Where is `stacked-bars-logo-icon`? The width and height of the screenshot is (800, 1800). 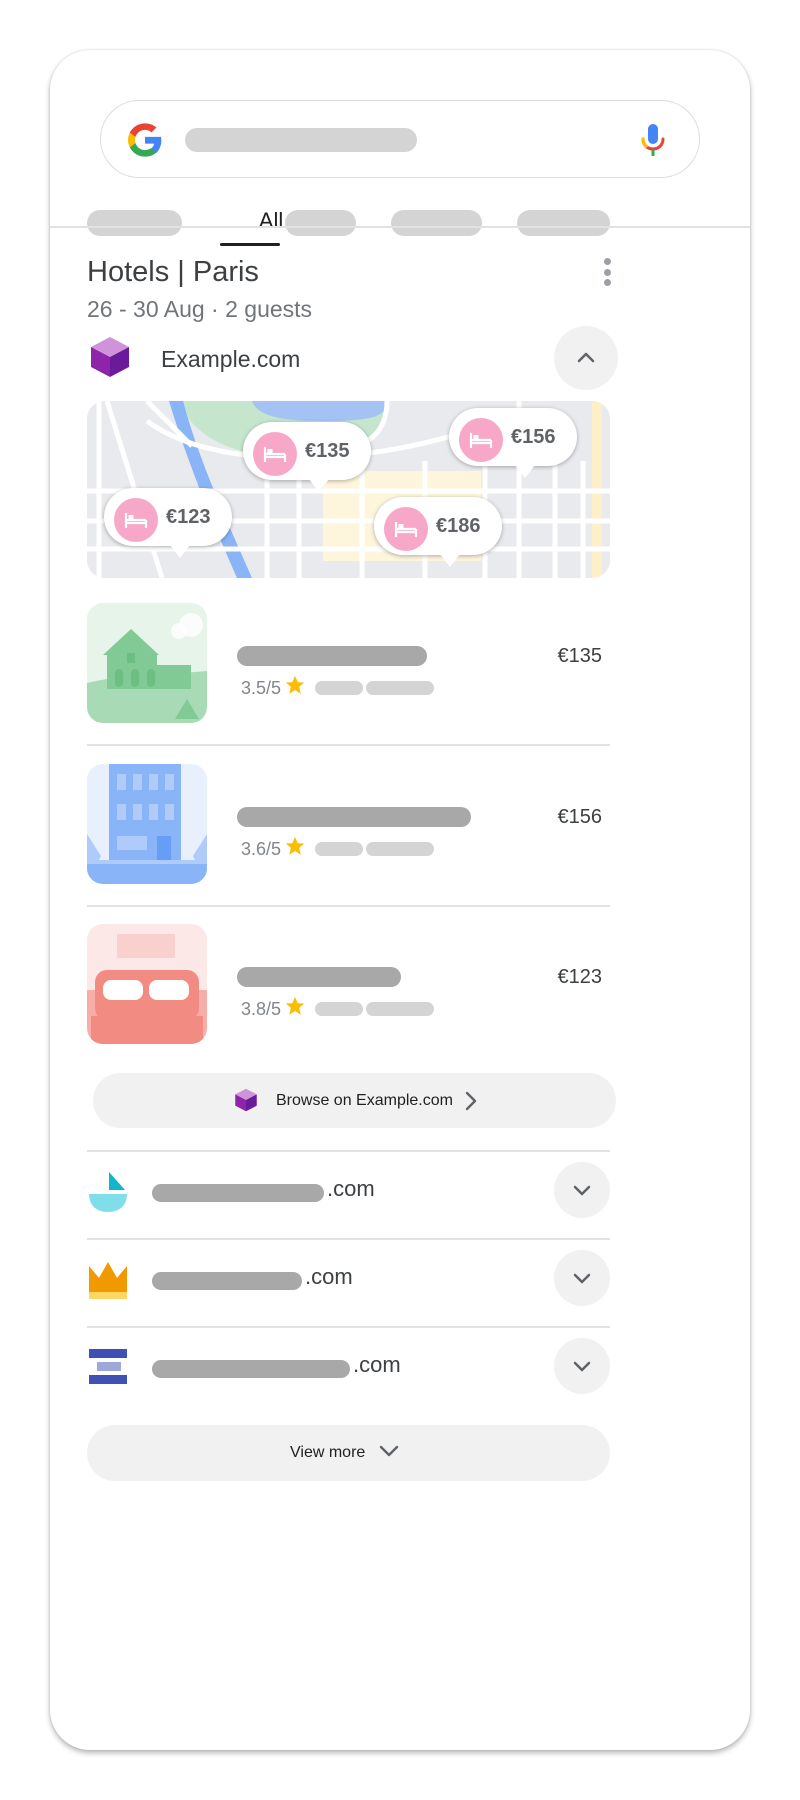
stacked-bars-logo-icon is located at coordinates (108, 1366).